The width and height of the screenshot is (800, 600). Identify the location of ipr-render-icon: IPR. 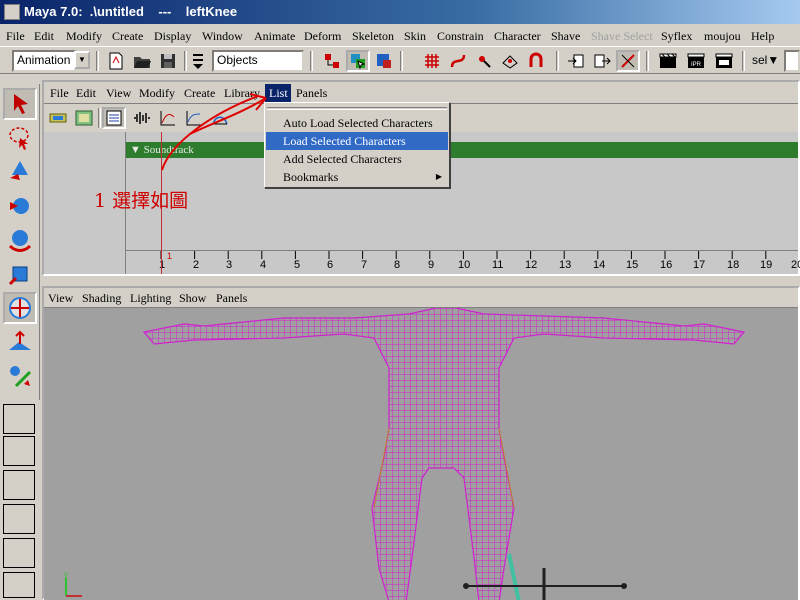
(696, 61).